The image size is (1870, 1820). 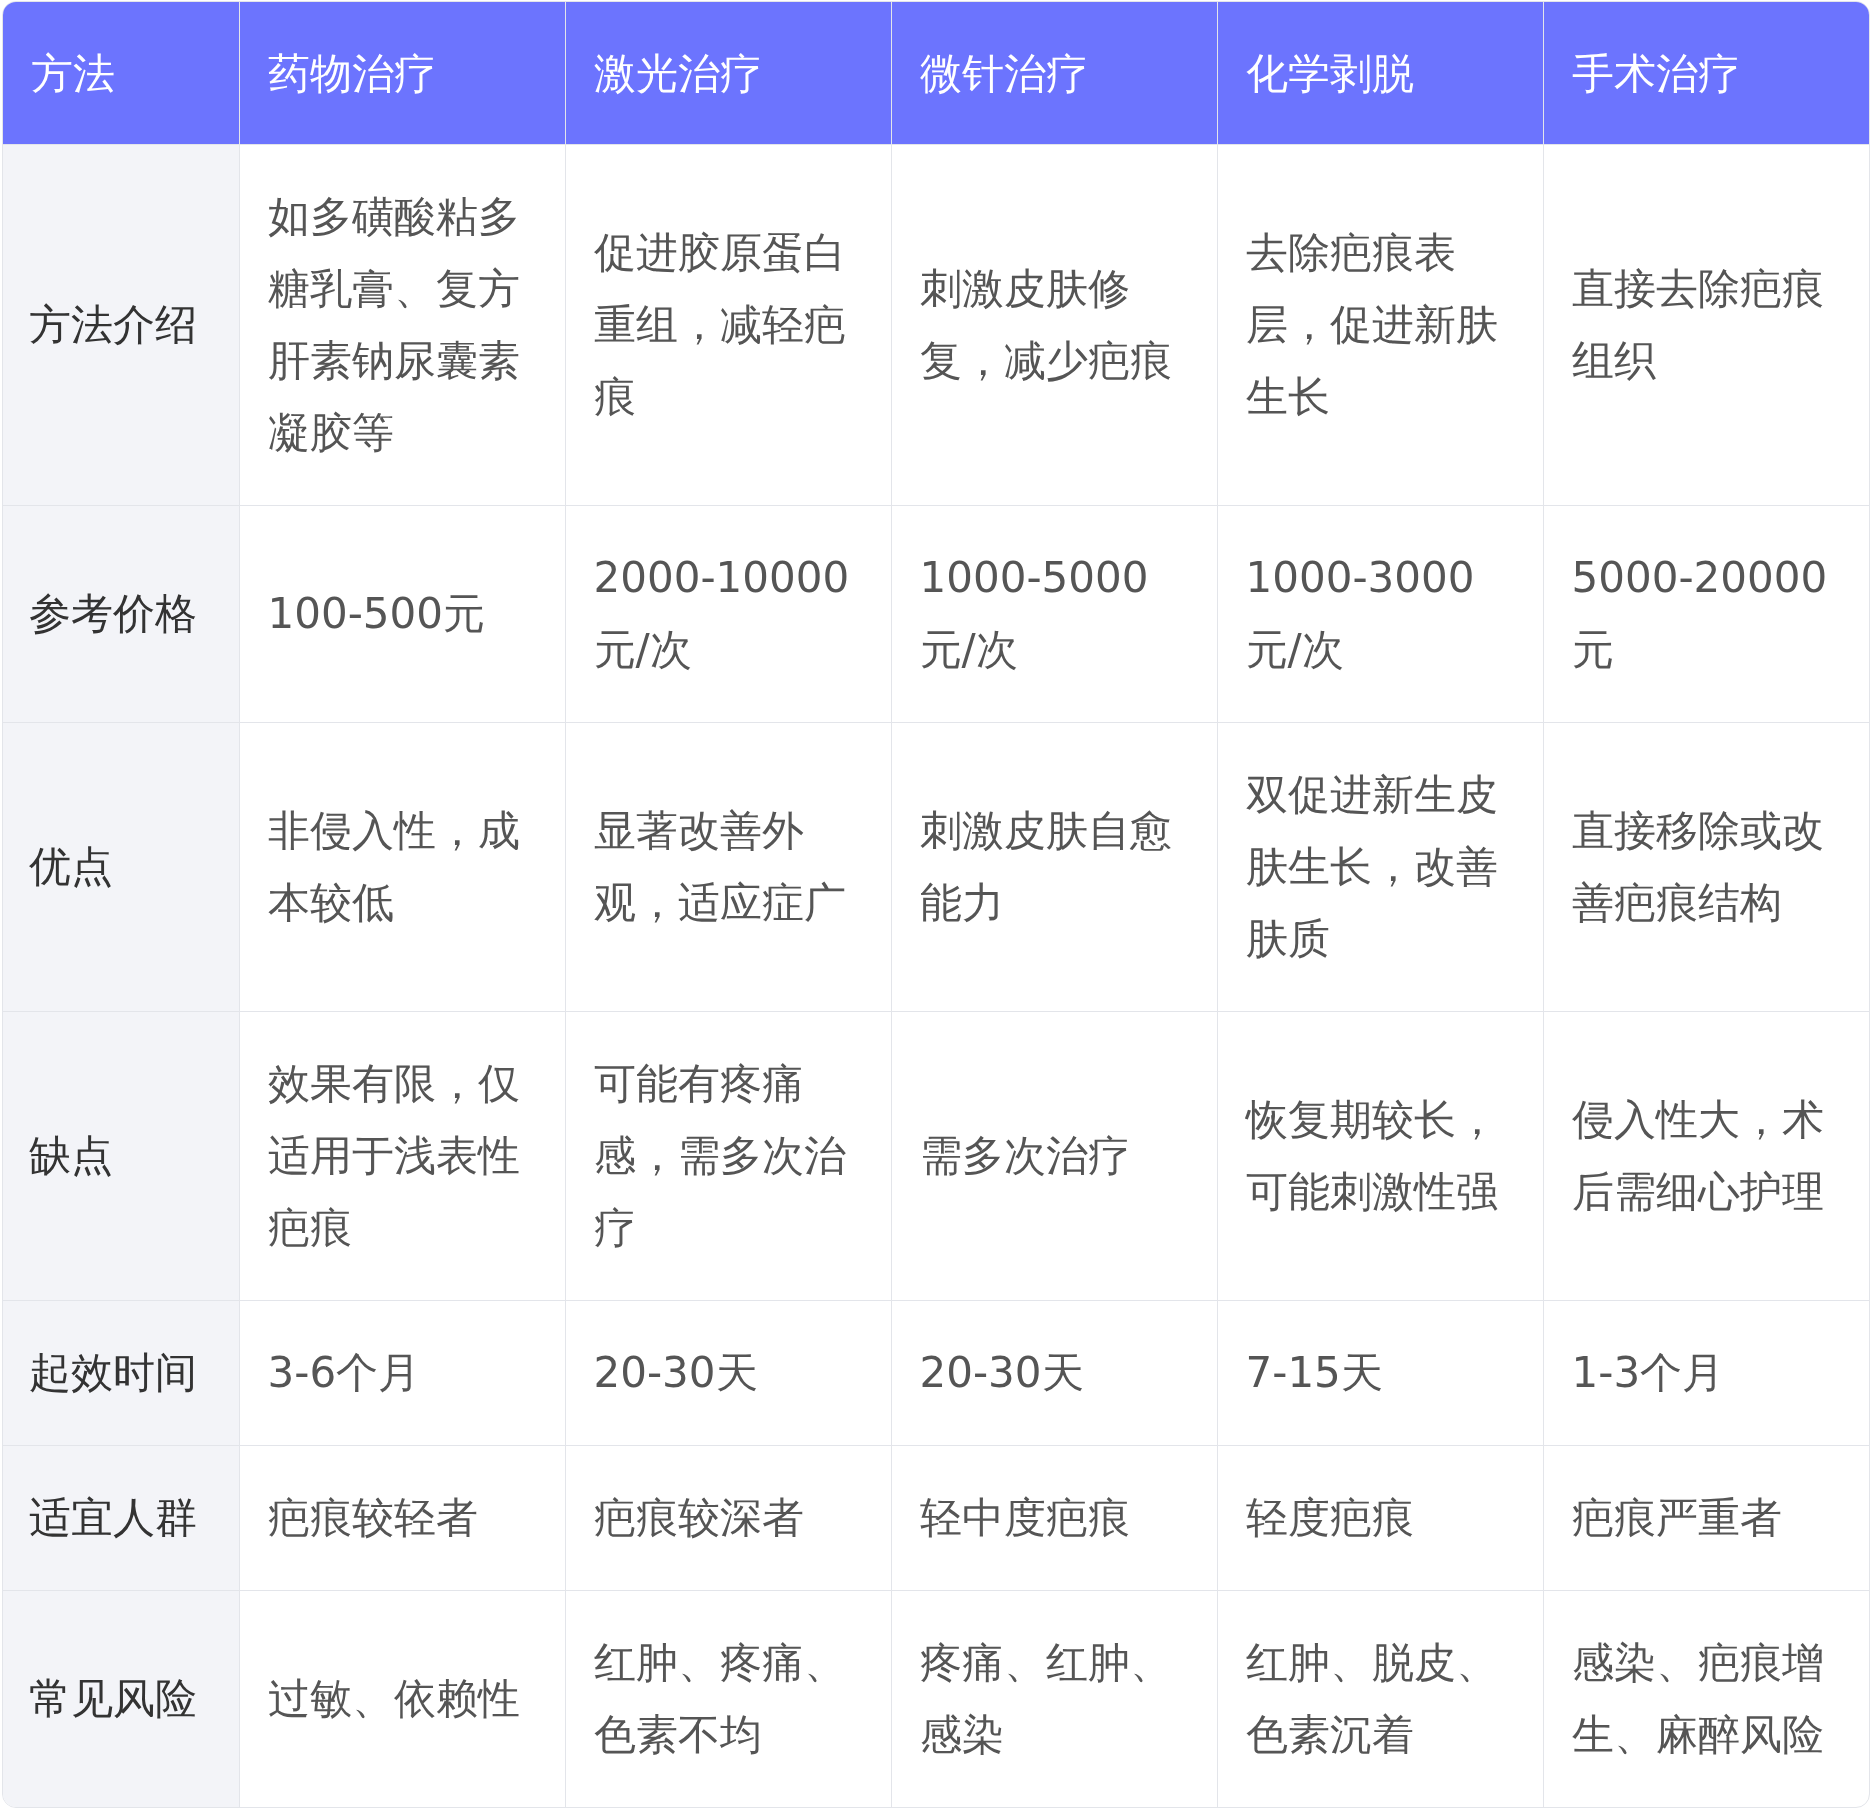 What do you see at coordinates (728, 867) in the screenshot?
I see `table-cell: 显著改善外观，适应症广` at bounding box center [728, 867].